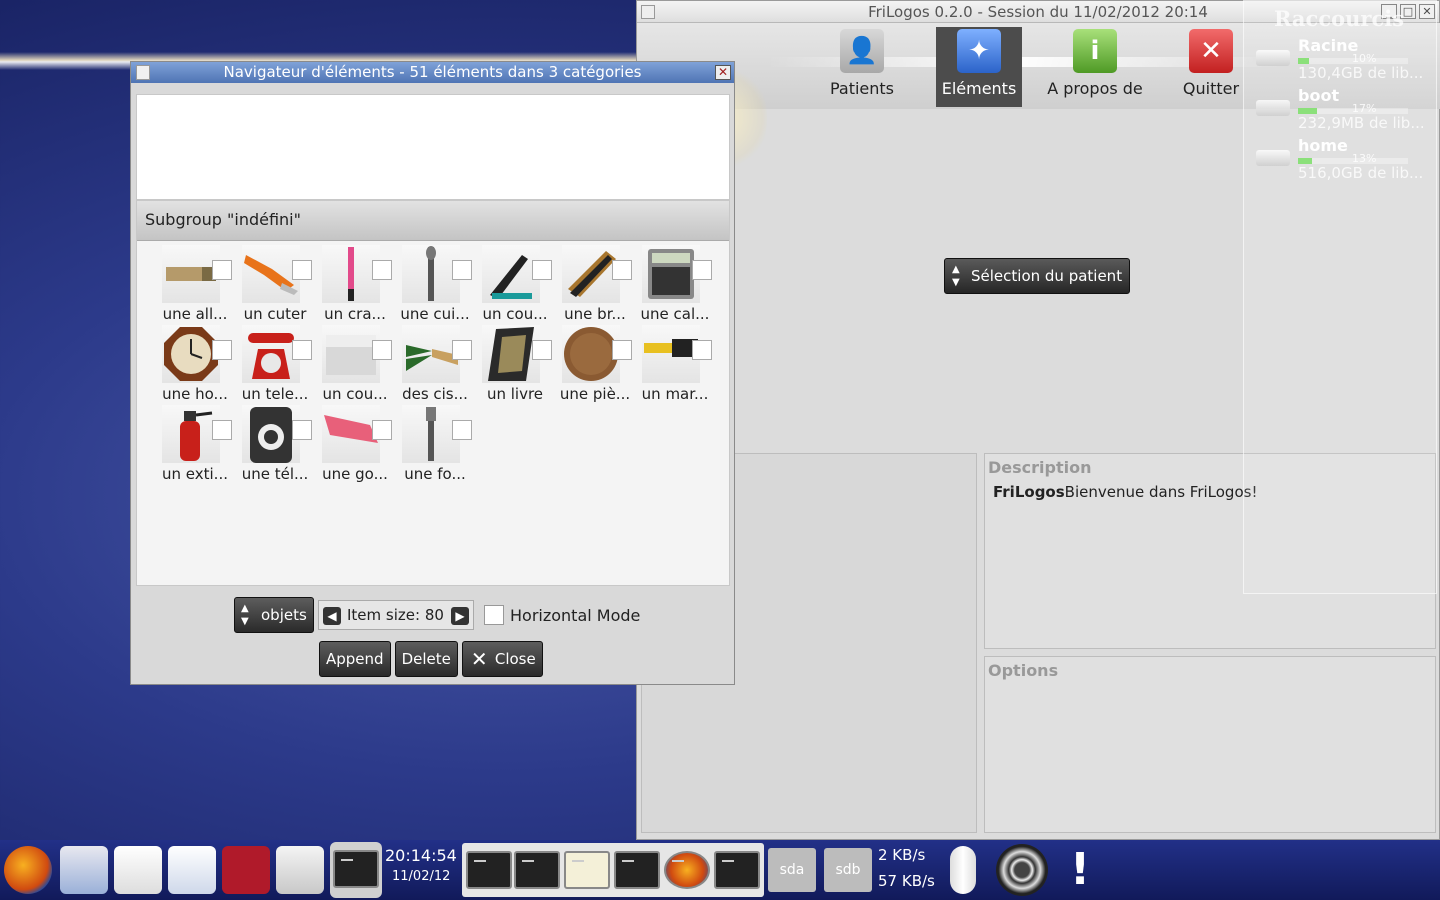 This screenshot has height=900, width=1440. What do you see at coordinates (1022, 870) in the screenshot?
I see `speaker-icon` at bounding box center [1022, 870].